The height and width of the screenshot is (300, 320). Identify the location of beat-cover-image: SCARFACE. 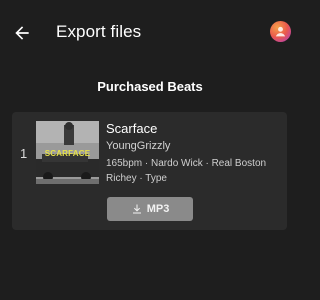
(67, 152).